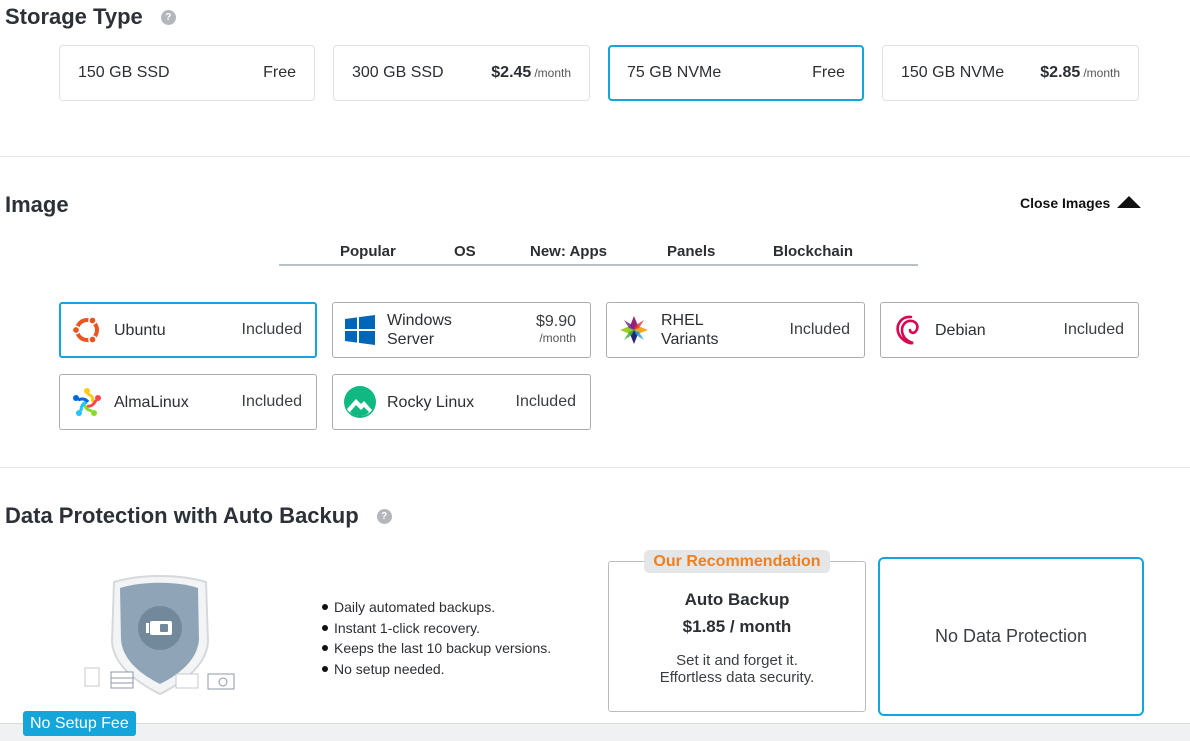 This screenshot has height=741, width=1190. I want to click on recommendation-badge: Our Recommendation, so click(737, 561).